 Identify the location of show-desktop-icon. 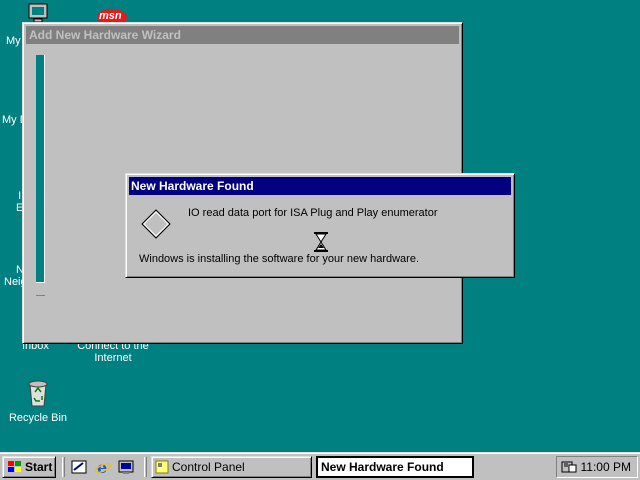
(79, 467).